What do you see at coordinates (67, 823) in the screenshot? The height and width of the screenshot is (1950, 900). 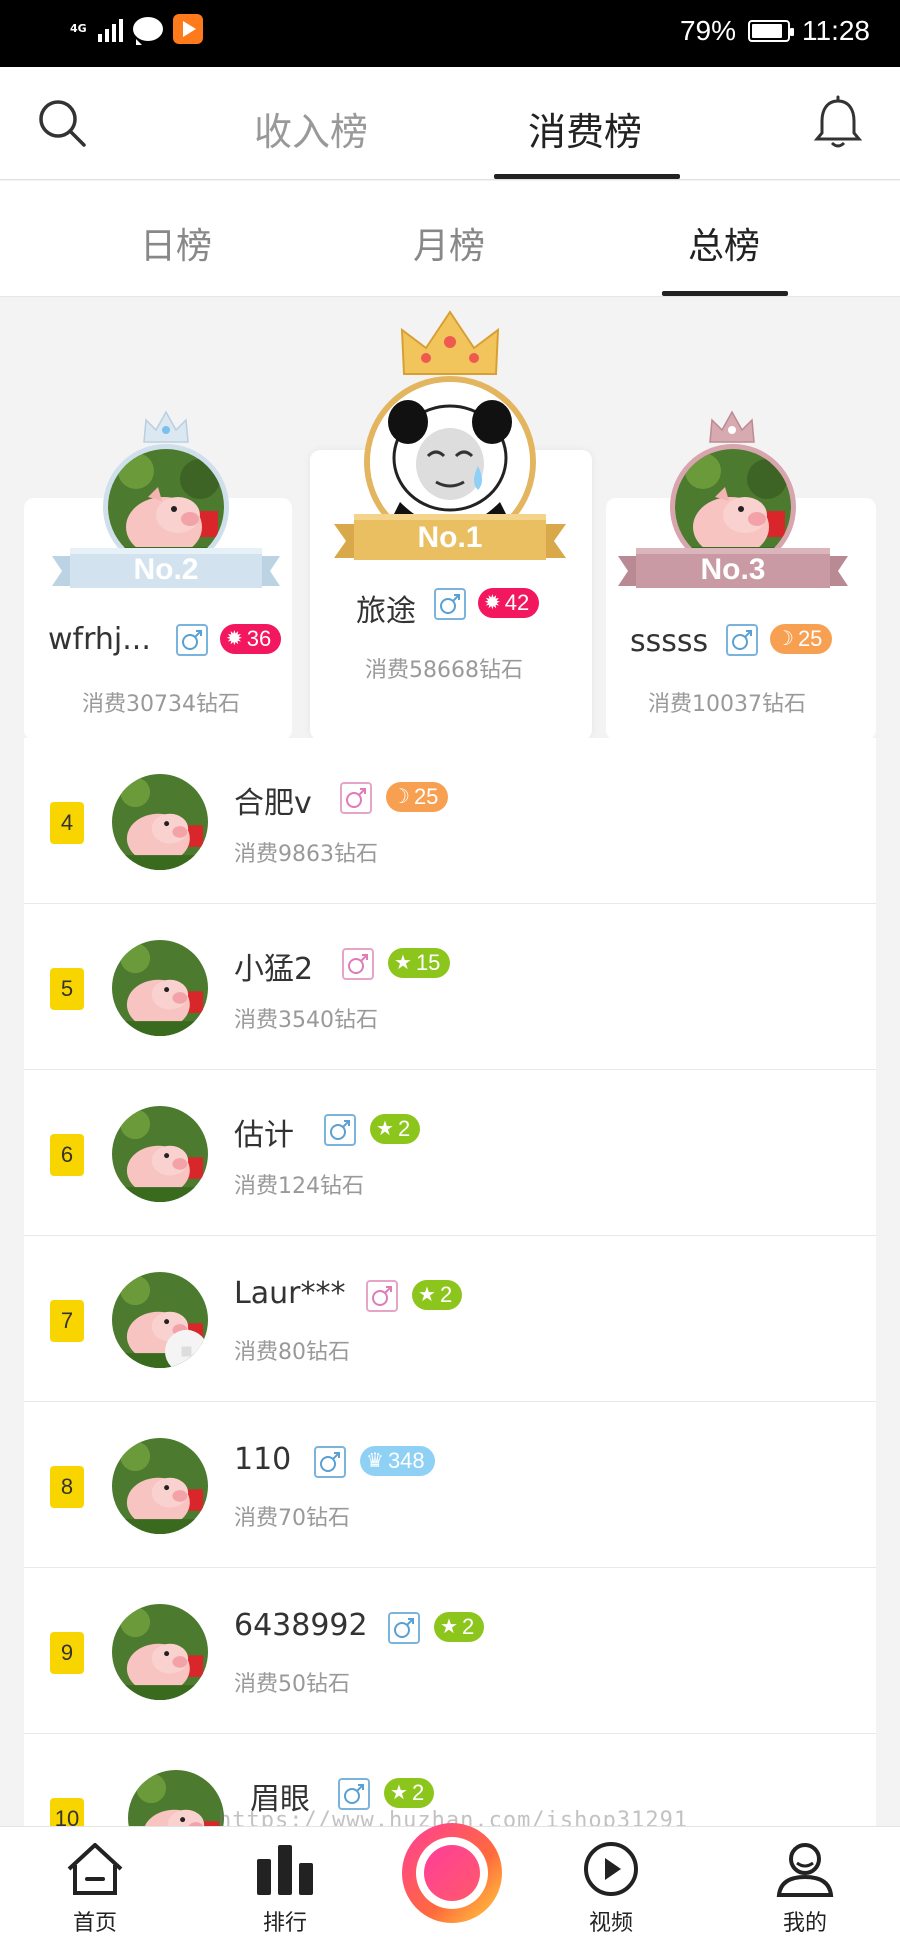 I see `rank-number: 4` at bounding box center [67, 823].